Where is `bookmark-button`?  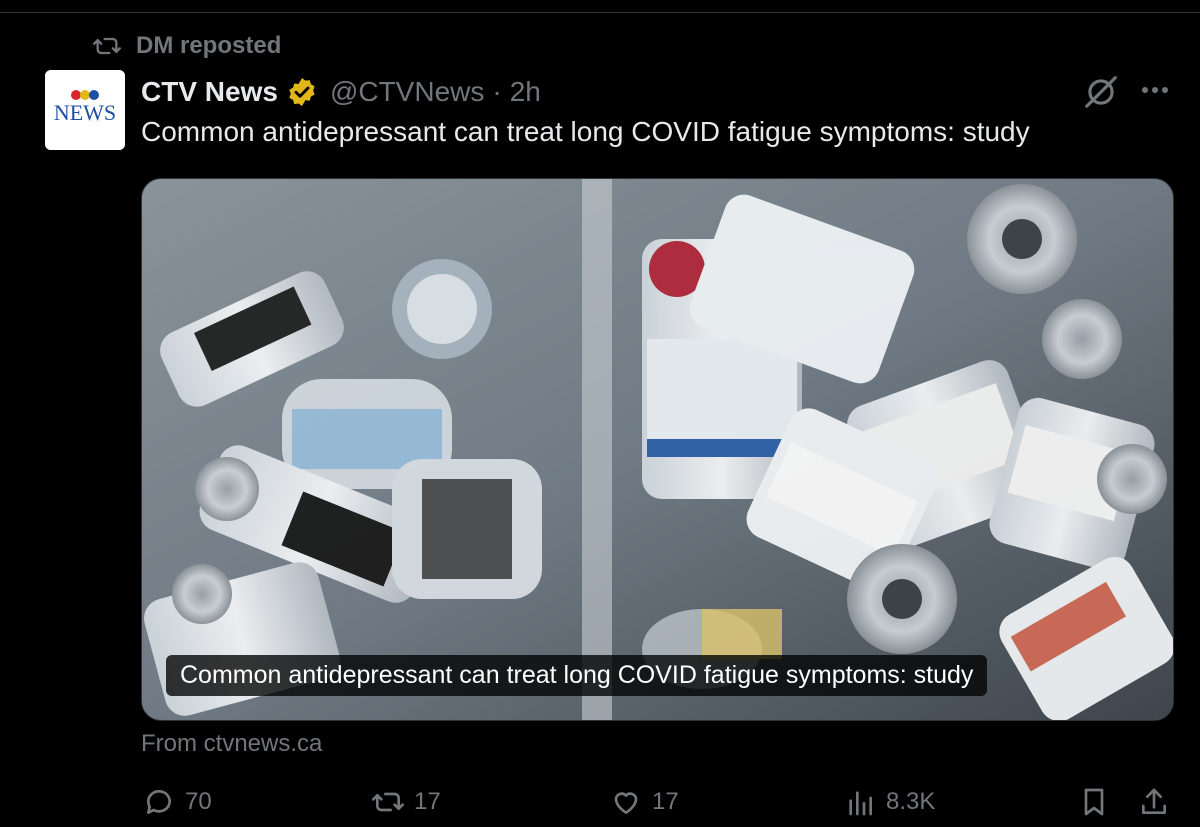 bookmark-button is located at coordinates (1094, 802).